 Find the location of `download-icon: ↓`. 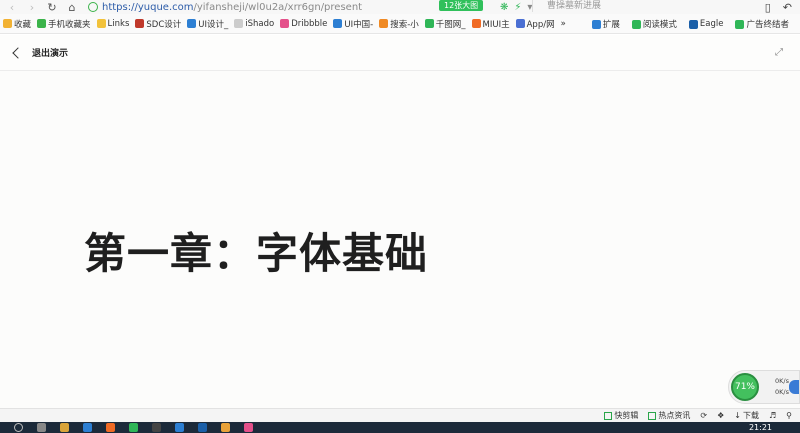

download-icon: ↓ is located at coordinates (737, 415).